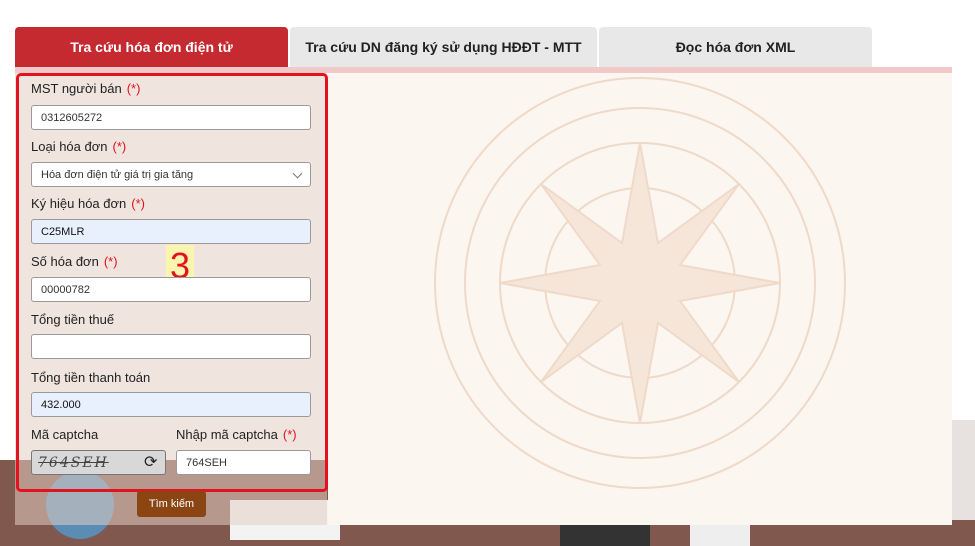 The height and width of the screenshot is (546, 975). What do you see at coordinates (151, 47) in the screenshot?
I see `tab-lookup-invoice: Tra cứu hóa đơn điện tử` at bounding box center [151, 47].